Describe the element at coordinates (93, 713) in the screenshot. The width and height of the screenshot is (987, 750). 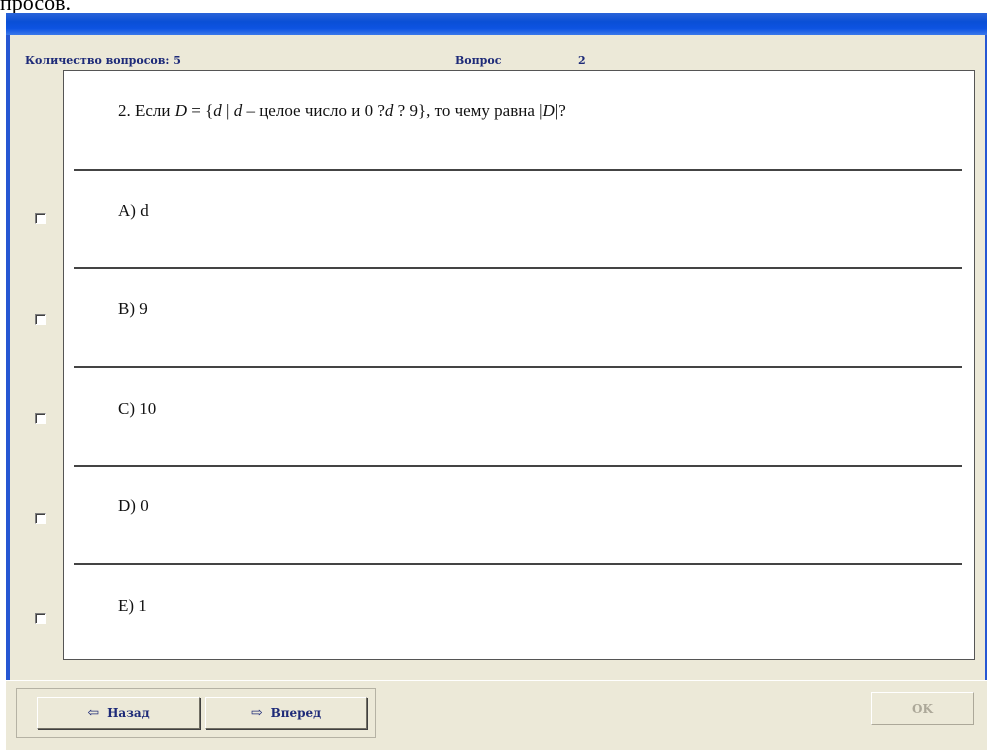
I see `arrow-left-icon: ⇦` at that location.